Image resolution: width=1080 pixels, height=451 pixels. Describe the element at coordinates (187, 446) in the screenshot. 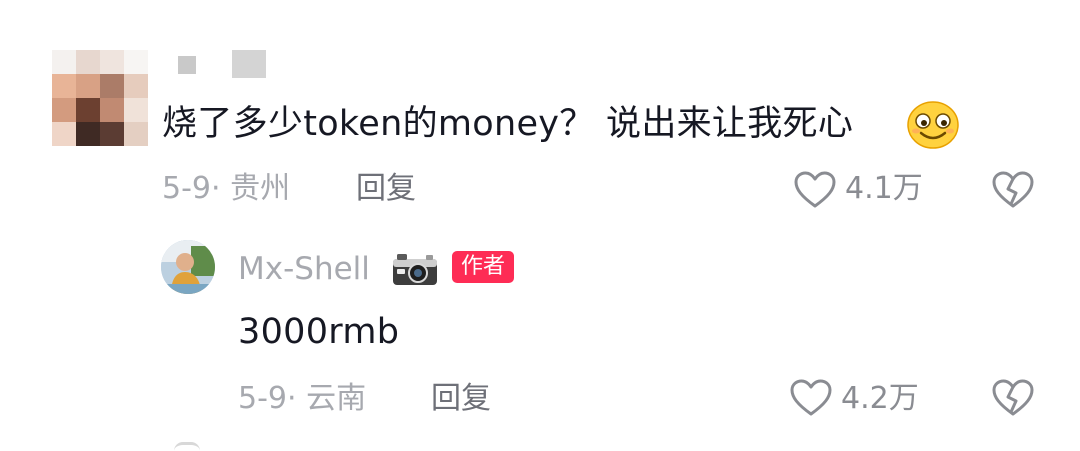

I see `next-comment-avatar-edge` at that location.